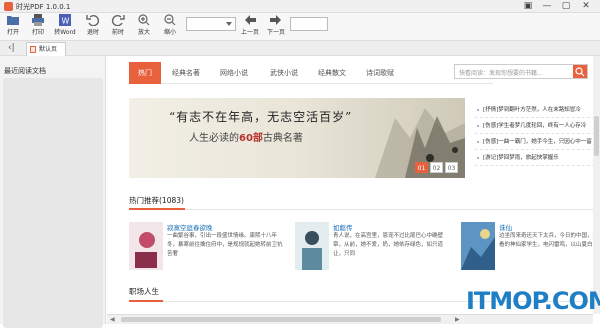 This screenshot has width=600, height=328. I want to click on banner-headline: “有志不在年高，无志空活百岁”, so click(261, 117).